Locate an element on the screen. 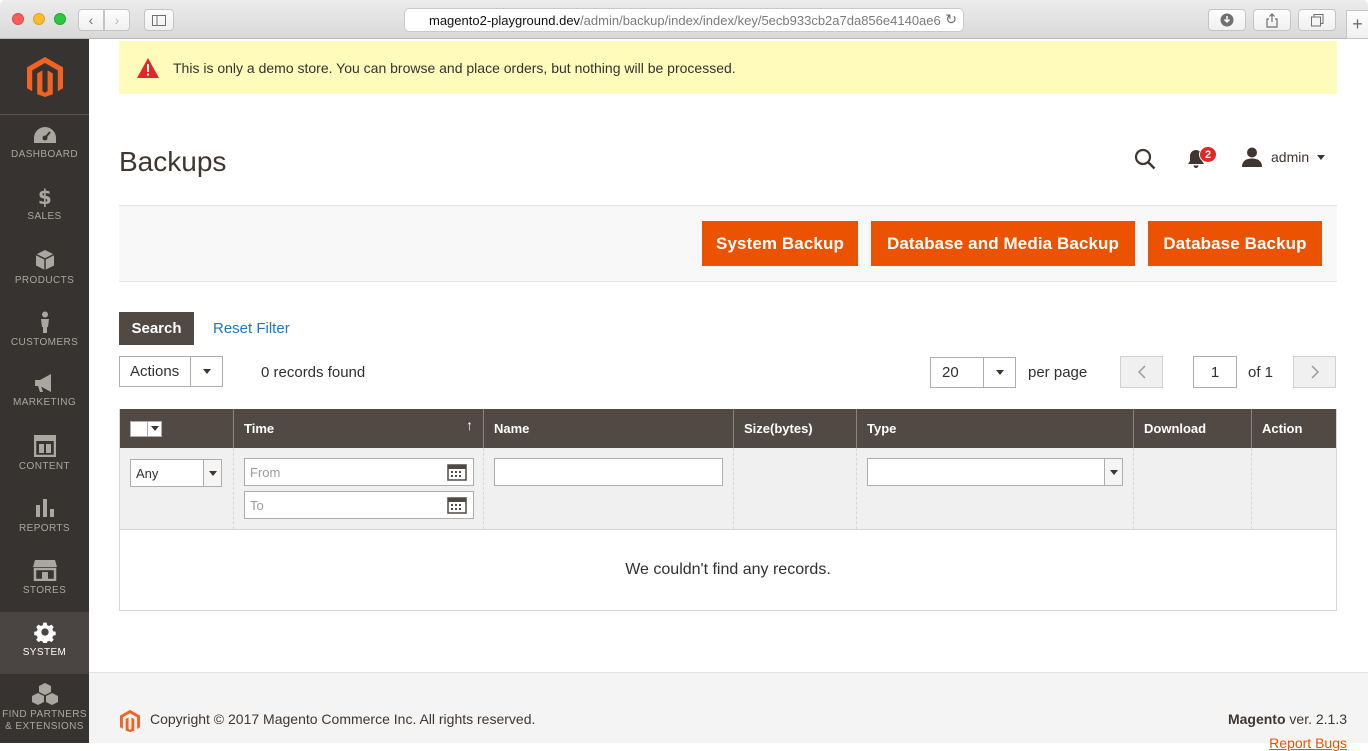 This screenshot has width=1368, height=751. sidebar-item-system: SYSTEM is located at coordinates (44, 643).